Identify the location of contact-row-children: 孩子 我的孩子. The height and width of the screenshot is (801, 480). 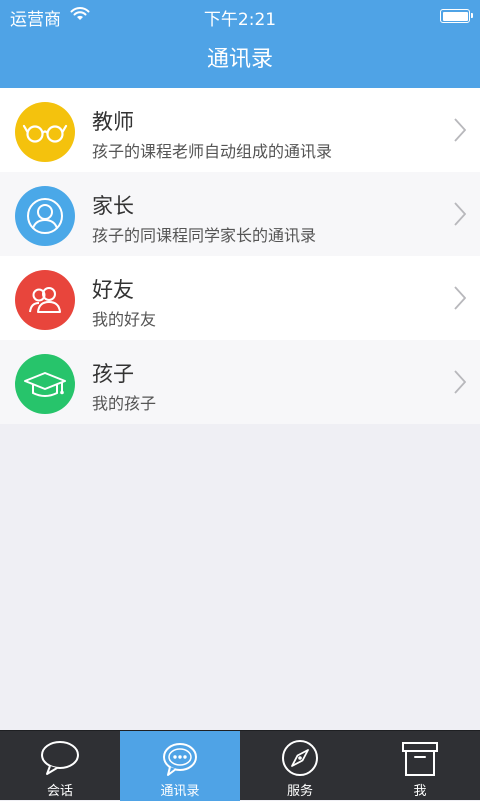
(240, 382).